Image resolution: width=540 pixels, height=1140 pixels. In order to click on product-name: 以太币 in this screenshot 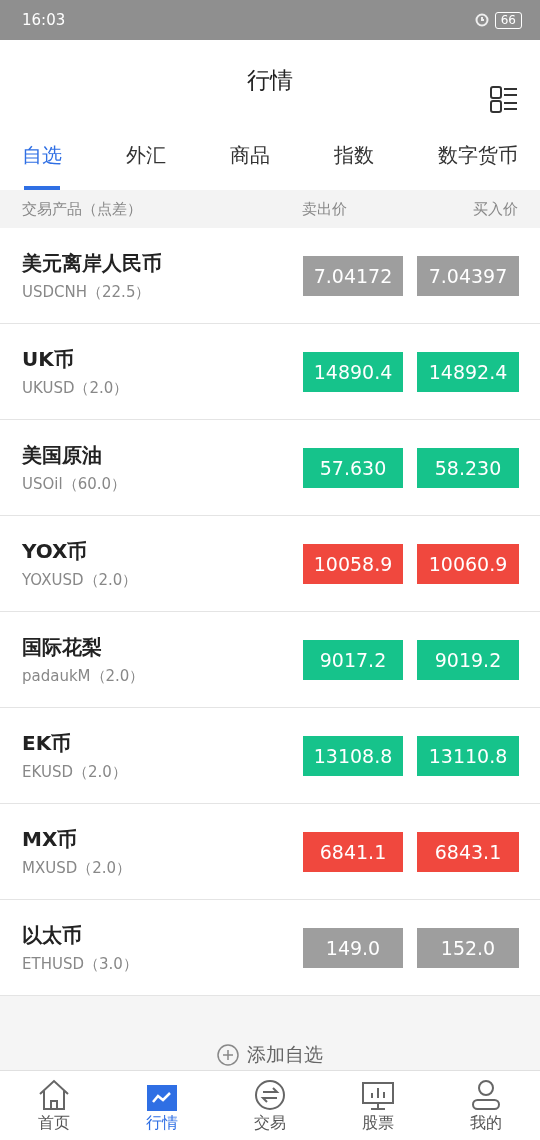, I will do `click(52, 935)`.